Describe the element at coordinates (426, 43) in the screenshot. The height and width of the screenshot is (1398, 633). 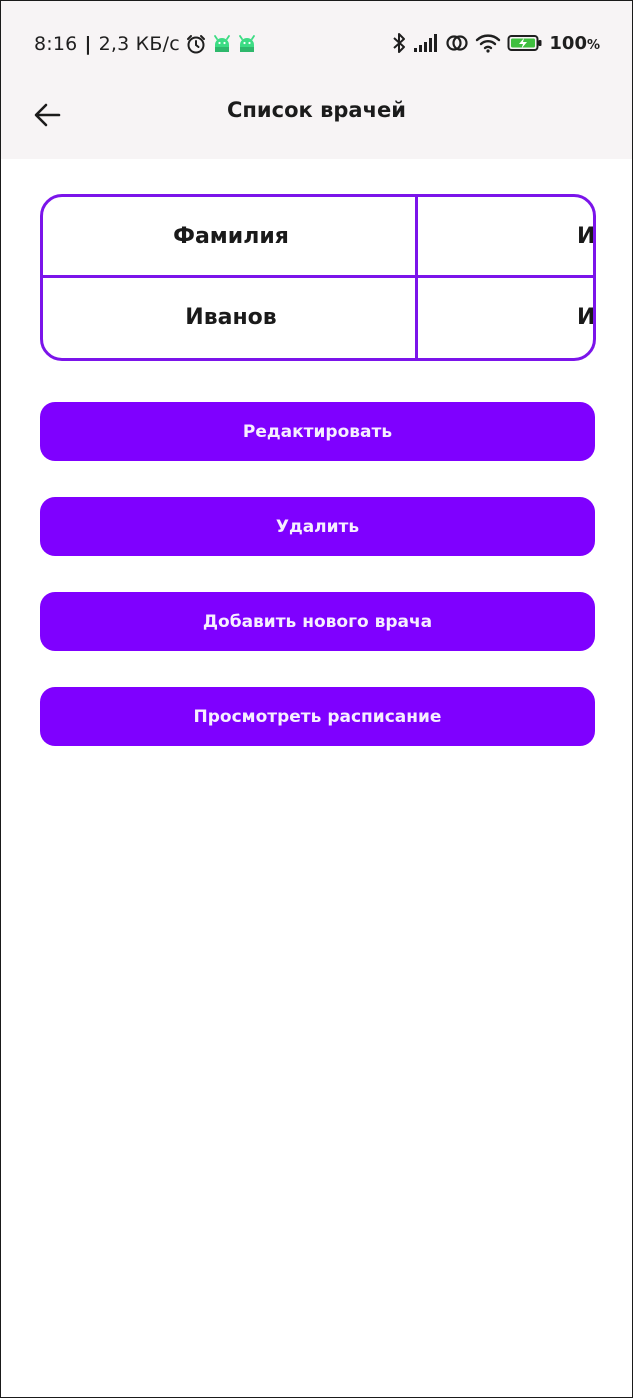
I see `signal-icon` at that location.